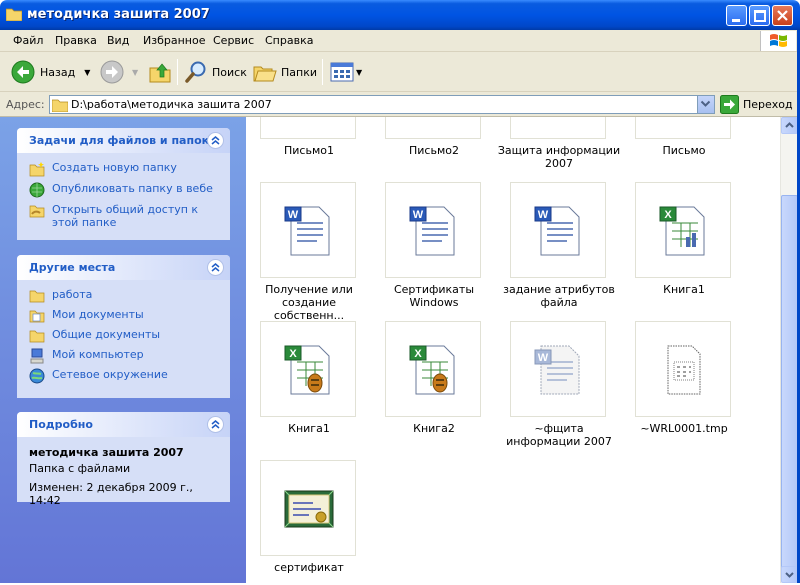 The height and width of the screenshot is (585, 800). Describe the element at coordinates (174, 40) in the screenshot. I see `menu-favorites: Избранное` at that location.